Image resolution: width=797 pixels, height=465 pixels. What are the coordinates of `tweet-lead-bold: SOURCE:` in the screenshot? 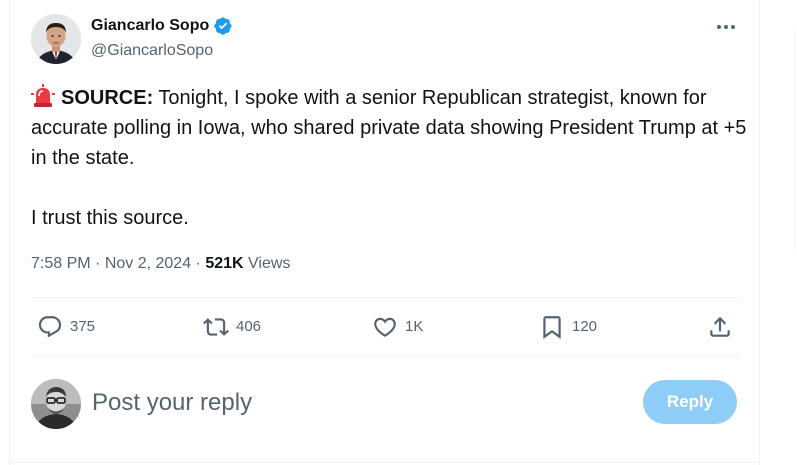 It's located at (107, 98).